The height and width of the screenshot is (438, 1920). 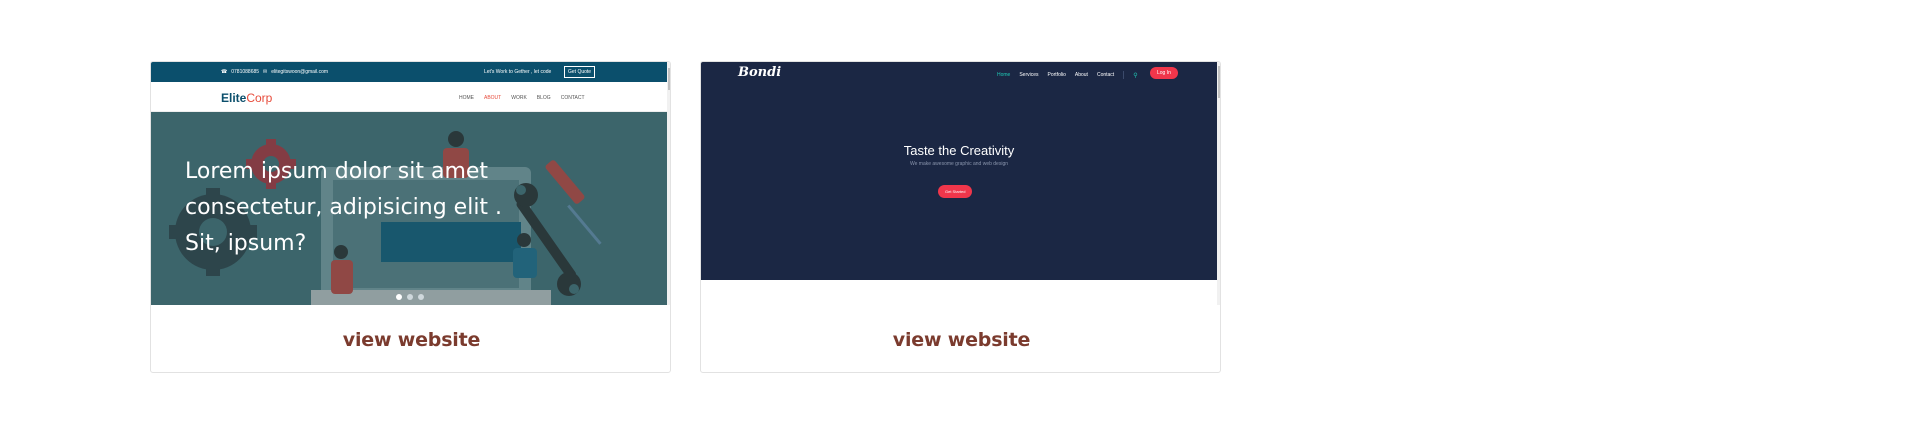 I want to click on bondi-menu-portfolio: Portfolio, so click(x=1056, y=75).